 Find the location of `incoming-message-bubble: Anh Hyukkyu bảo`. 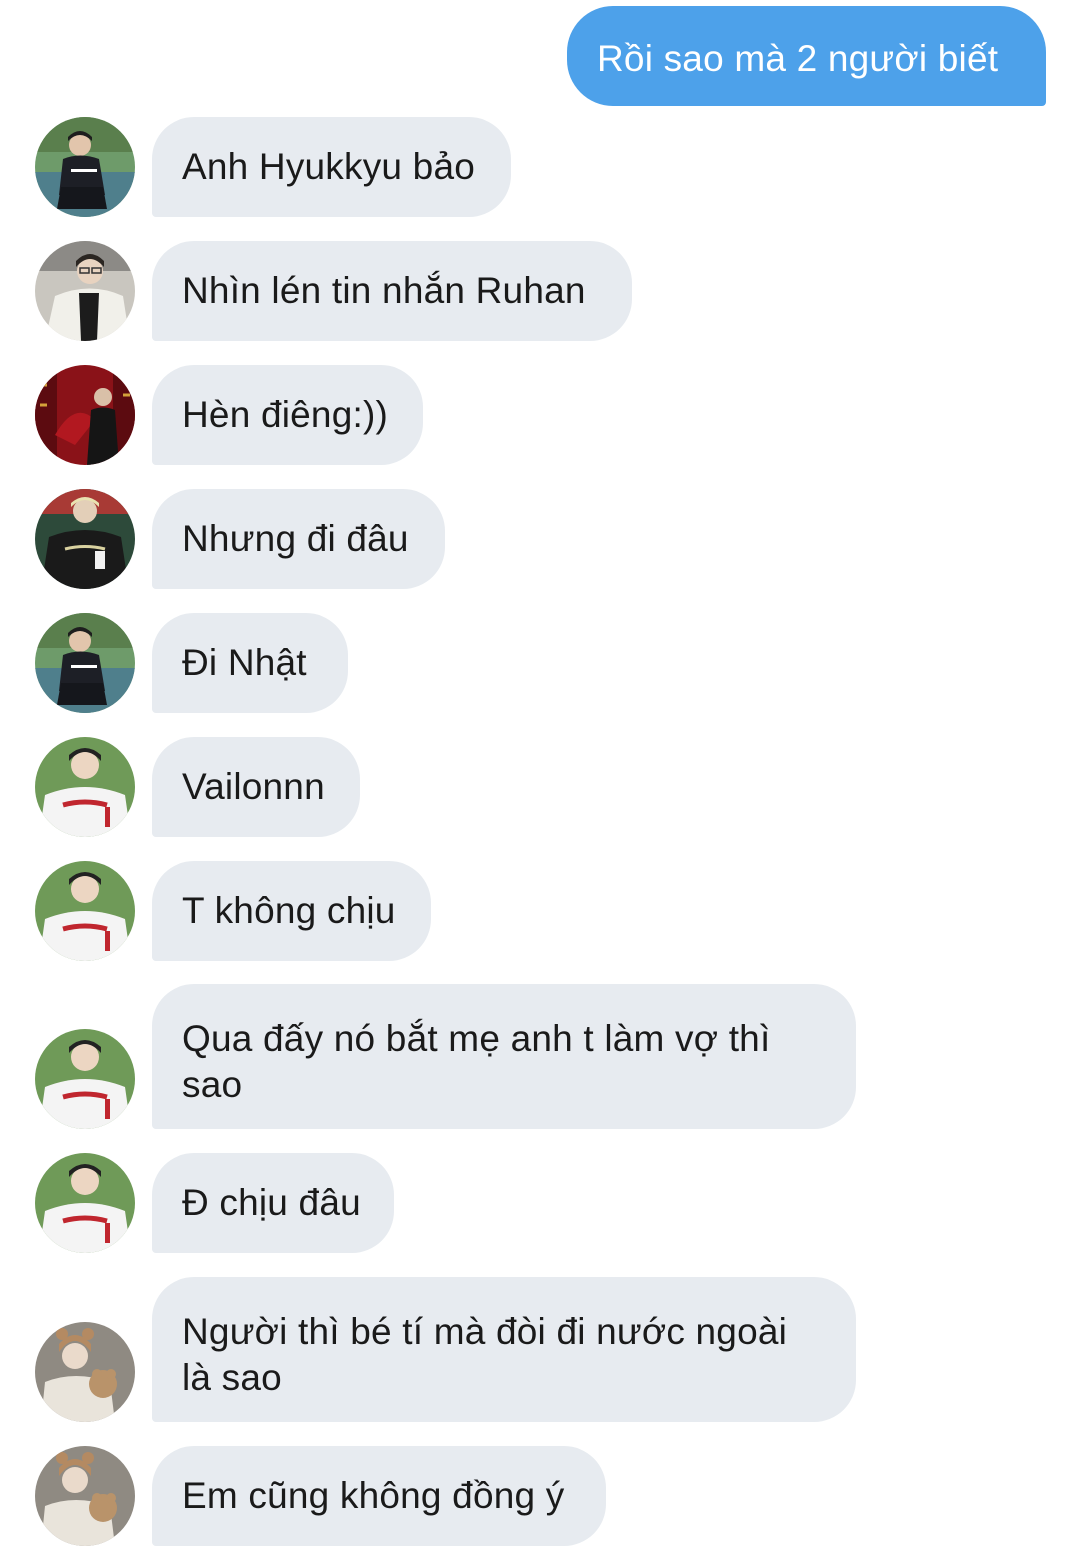

incoming-message-bubble: Anh Hyukkyu bảo is located at coordinates (331, 167).